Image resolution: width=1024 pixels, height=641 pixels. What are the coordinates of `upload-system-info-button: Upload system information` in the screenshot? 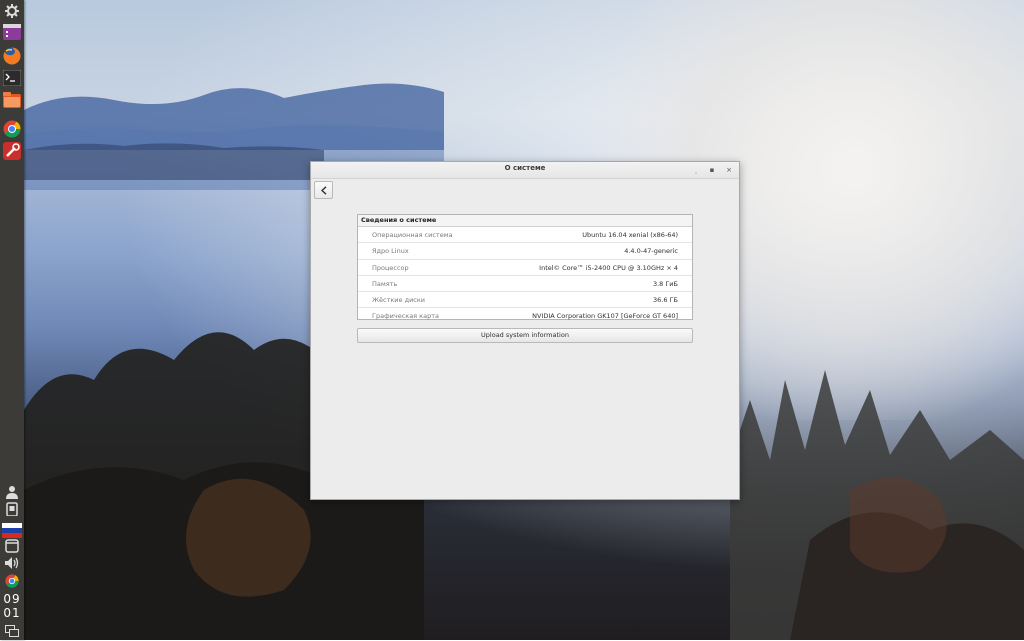 It's located at (525, 335).